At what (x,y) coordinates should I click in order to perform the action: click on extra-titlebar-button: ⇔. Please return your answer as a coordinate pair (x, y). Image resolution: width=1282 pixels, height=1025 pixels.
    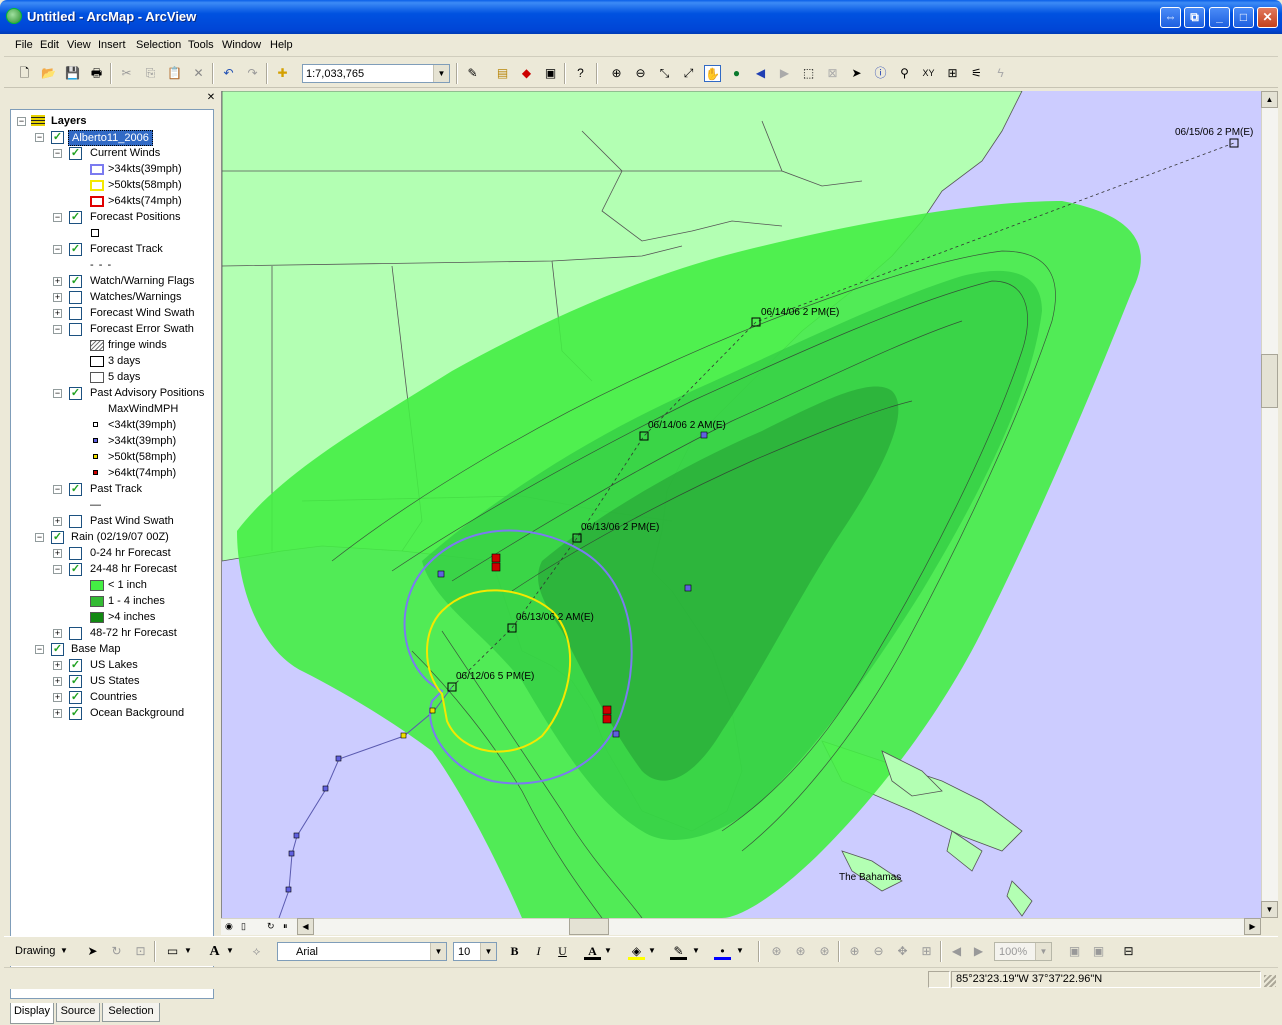
    Looking at the image, I should click on (1170, 17).